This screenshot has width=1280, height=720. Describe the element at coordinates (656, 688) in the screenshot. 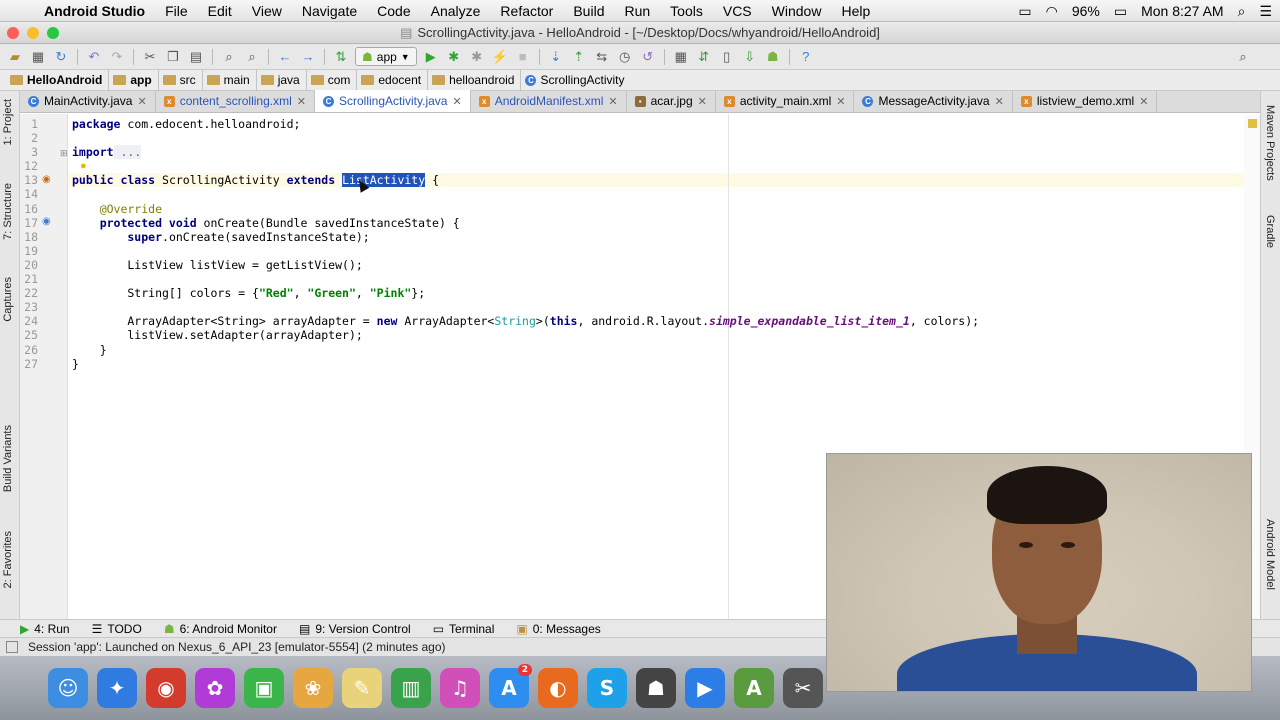

I see `evernote-icon: ☗` at that location.